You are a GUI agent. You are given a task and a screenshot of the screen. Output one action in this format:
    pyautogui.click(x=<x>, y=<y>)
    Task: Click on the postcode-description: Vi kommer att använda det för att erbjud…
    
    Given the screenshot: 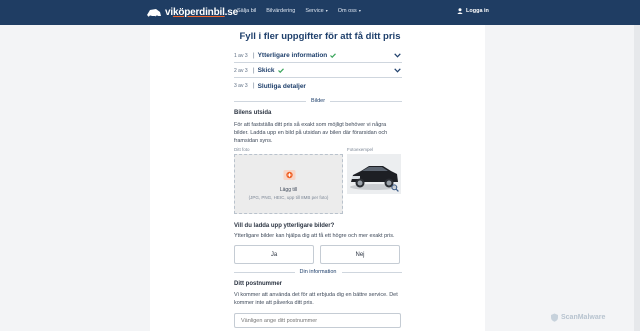 What is the action you would take?
    pyautogui.click(x=316, y=299)
    